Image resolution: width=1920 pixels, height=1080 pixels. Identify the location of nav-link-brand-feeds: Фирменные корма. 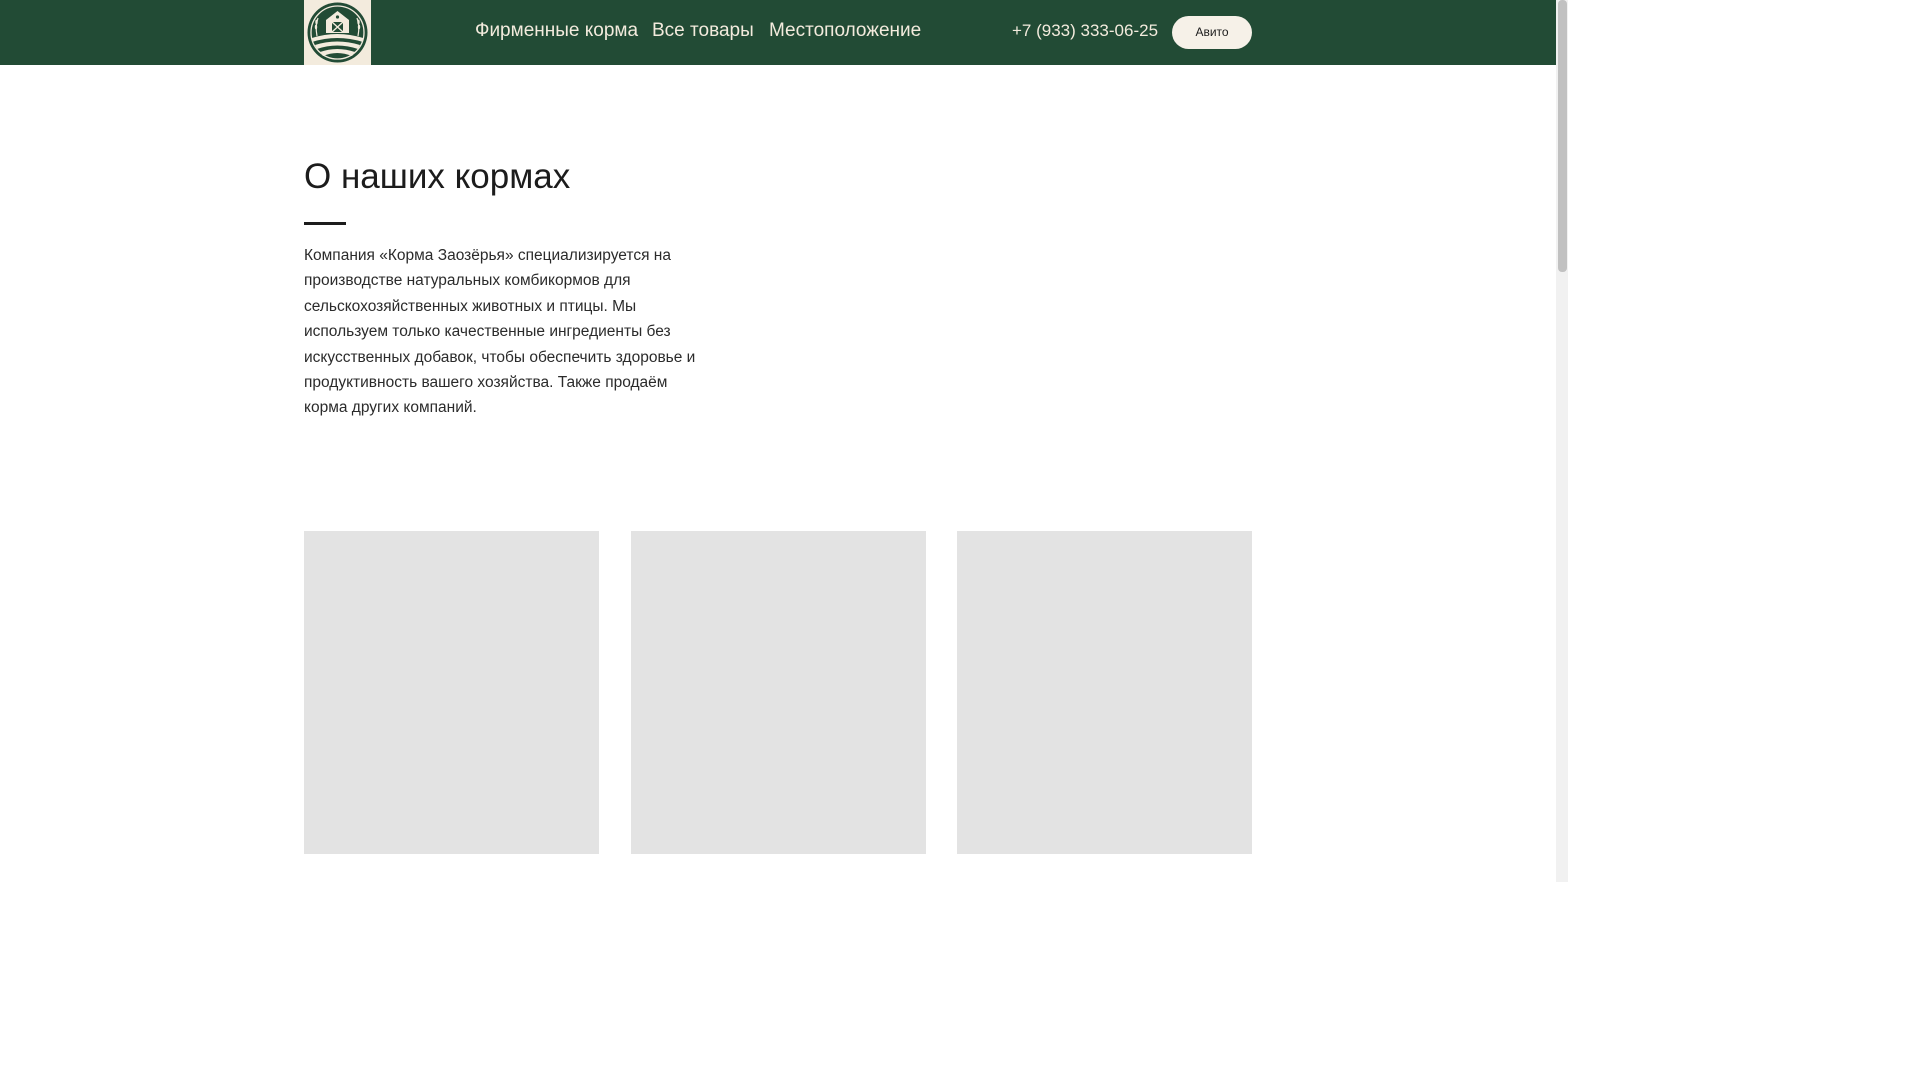
(556, 31).